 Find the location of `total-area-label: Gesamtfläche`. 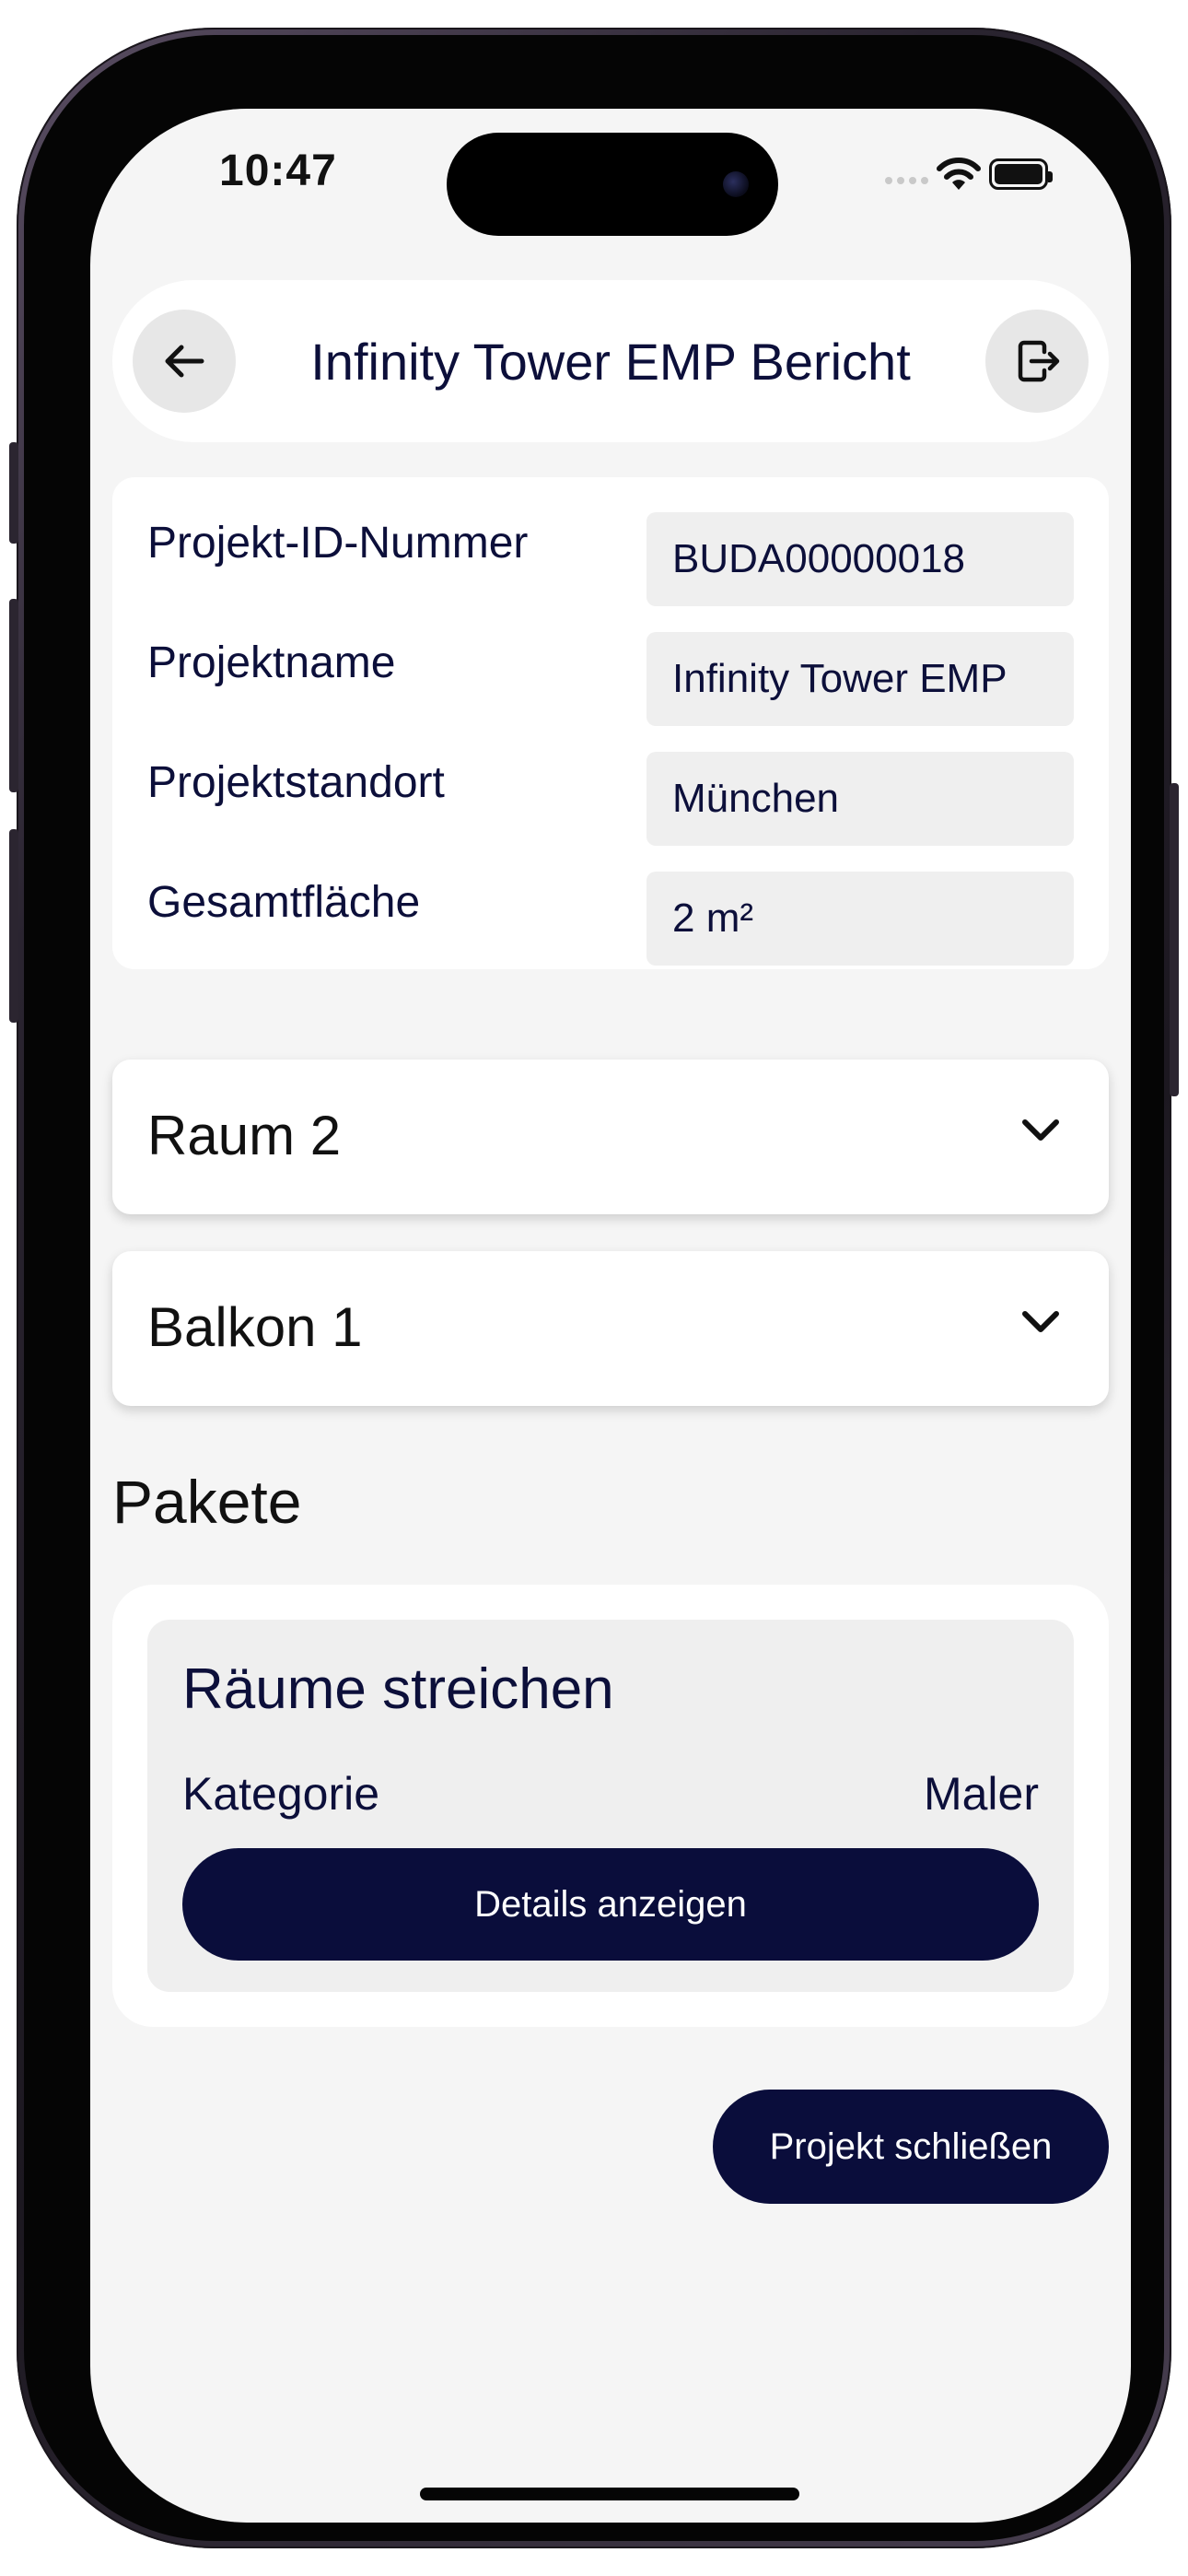

total-area-label: Gesamtfläche is located at coordinates (284, 902).